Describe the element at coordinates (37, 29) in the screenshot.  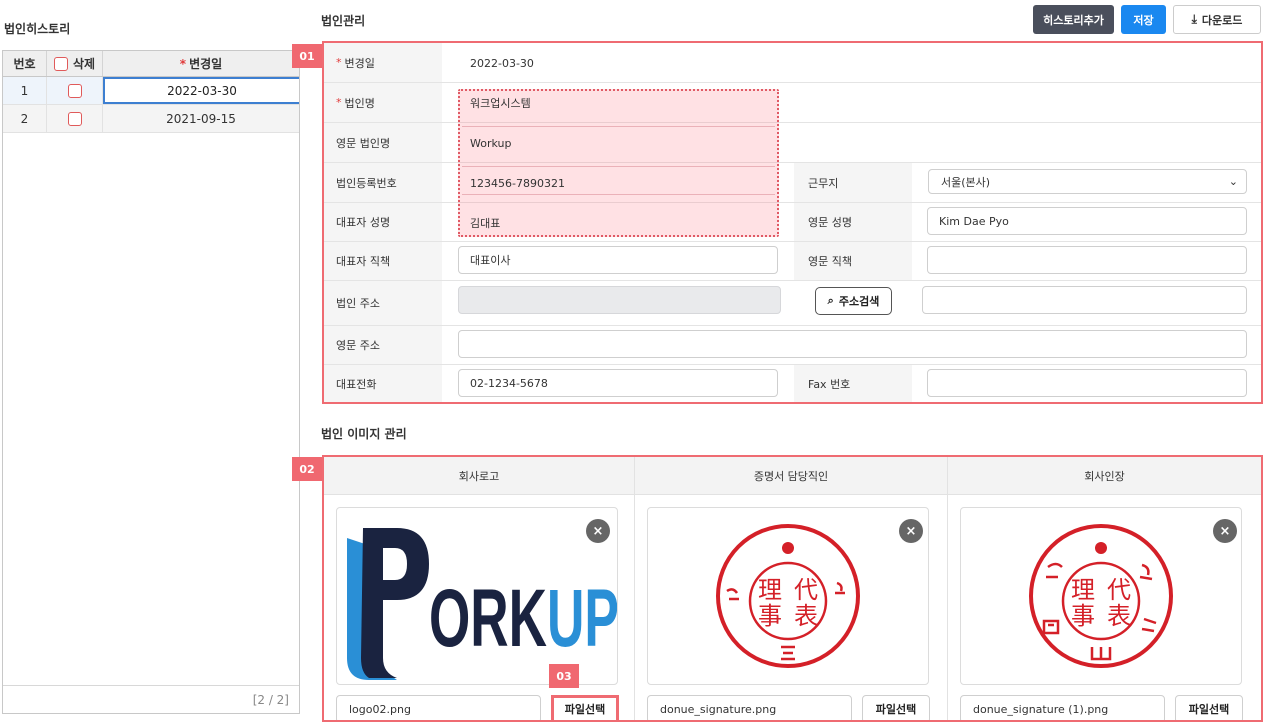
I see `history-panel-title: 법인히스토리` at that location.